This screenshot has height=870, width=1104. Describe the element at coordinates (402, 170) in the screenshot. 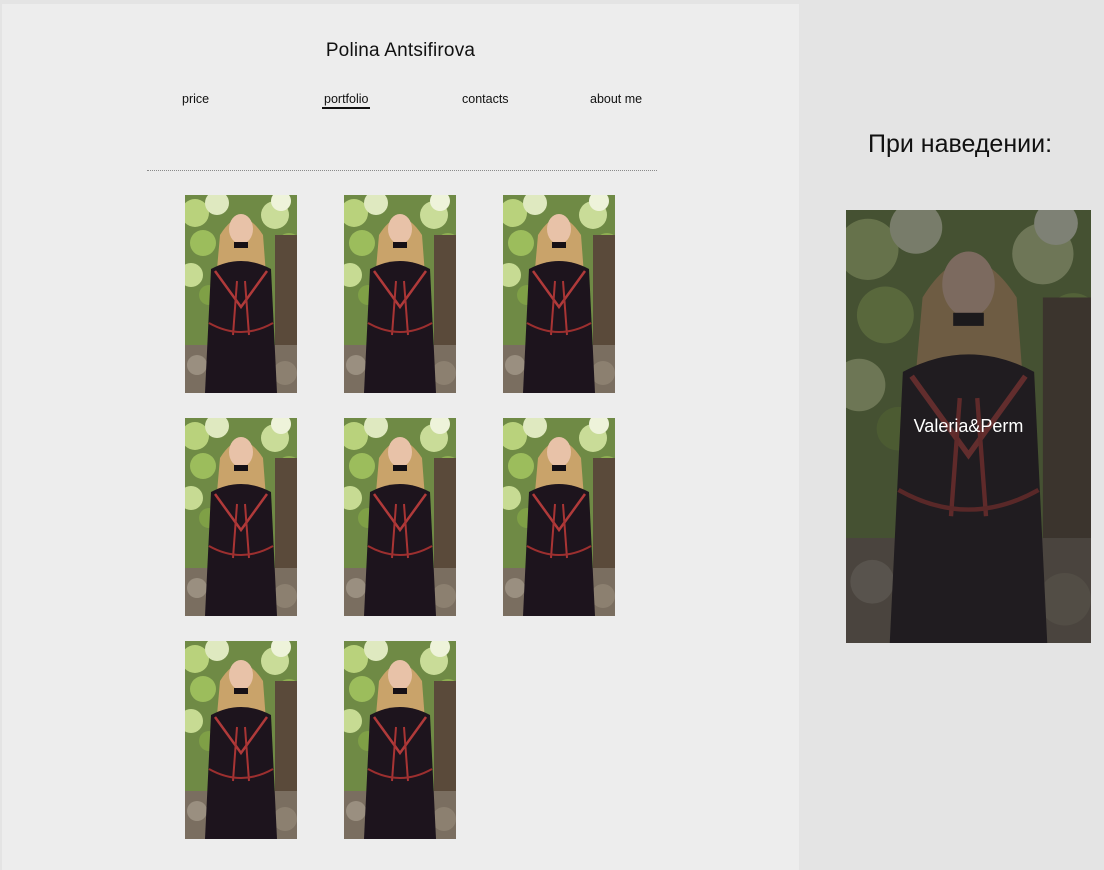

I see `header-divider` at that location.